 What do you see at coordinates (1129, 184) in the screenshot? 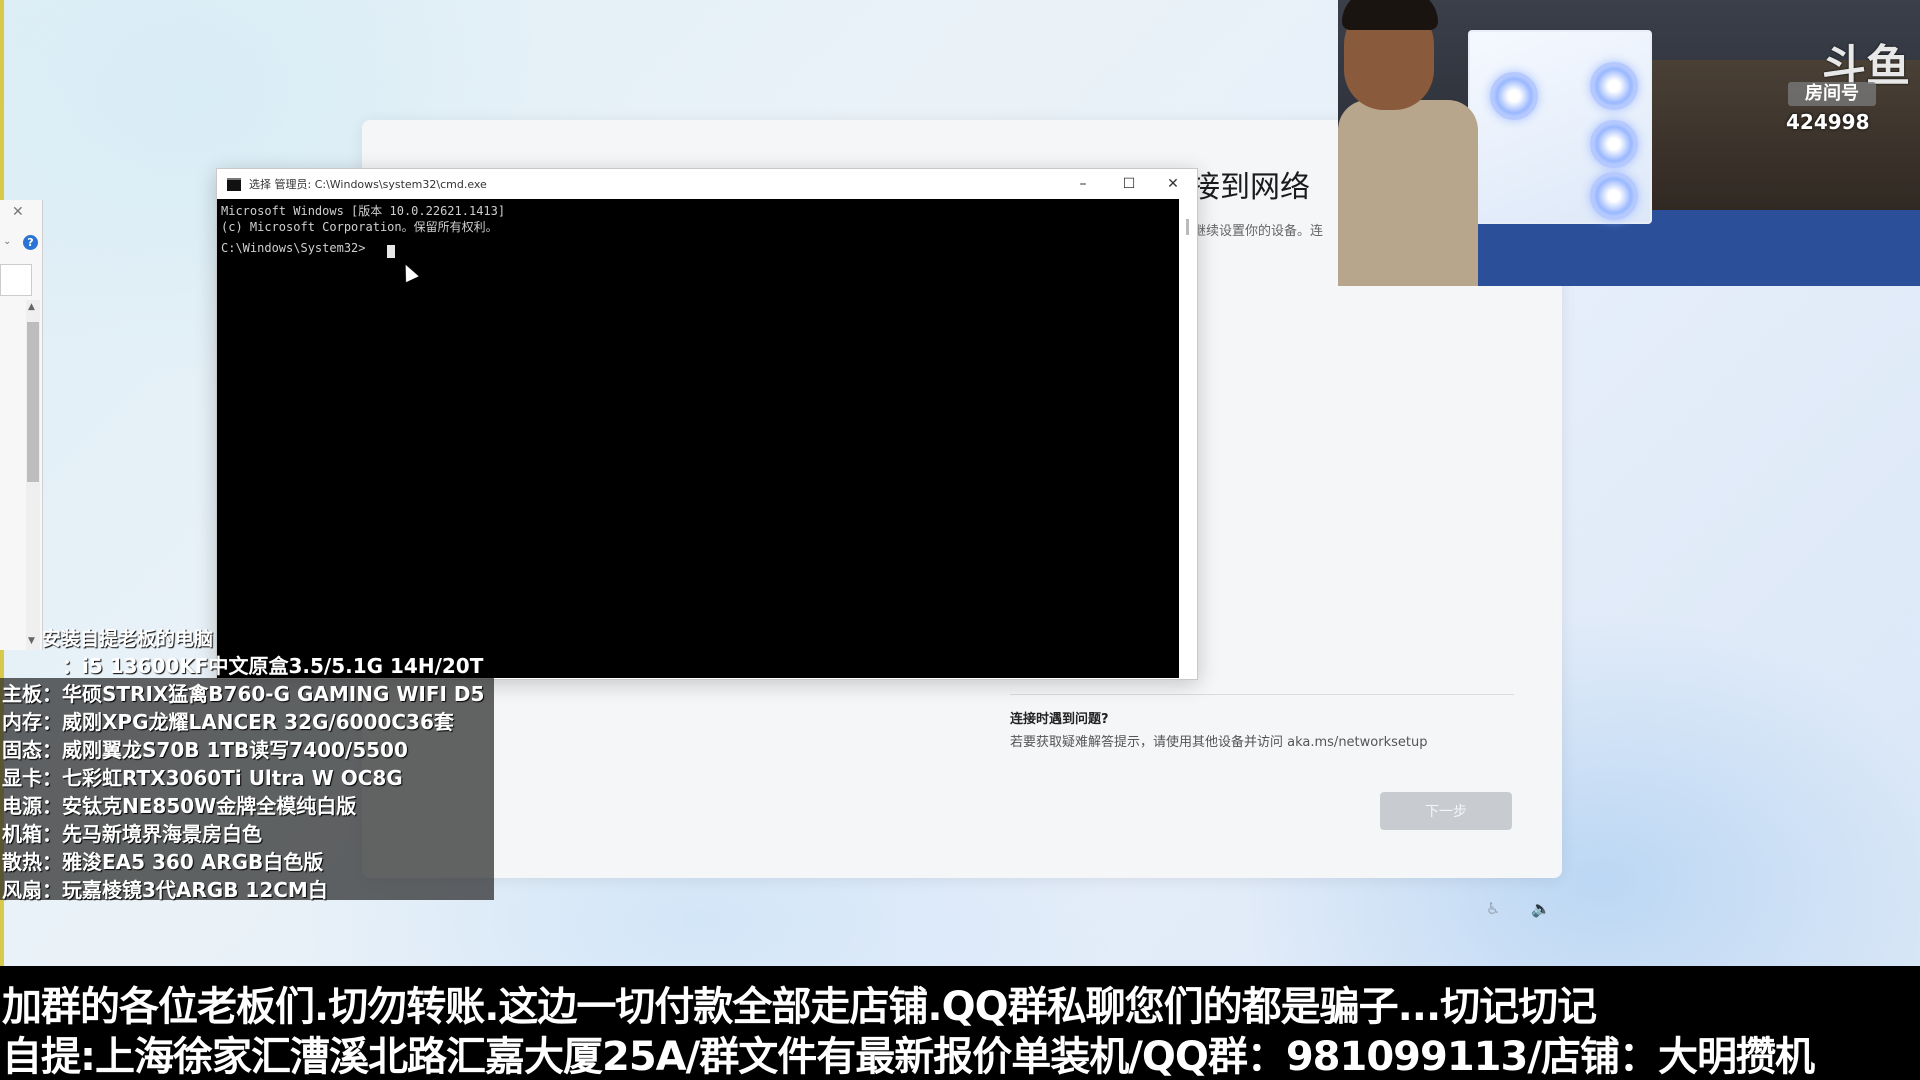
I see `maximize-button: ☐` at bounding box center [1129, 184].